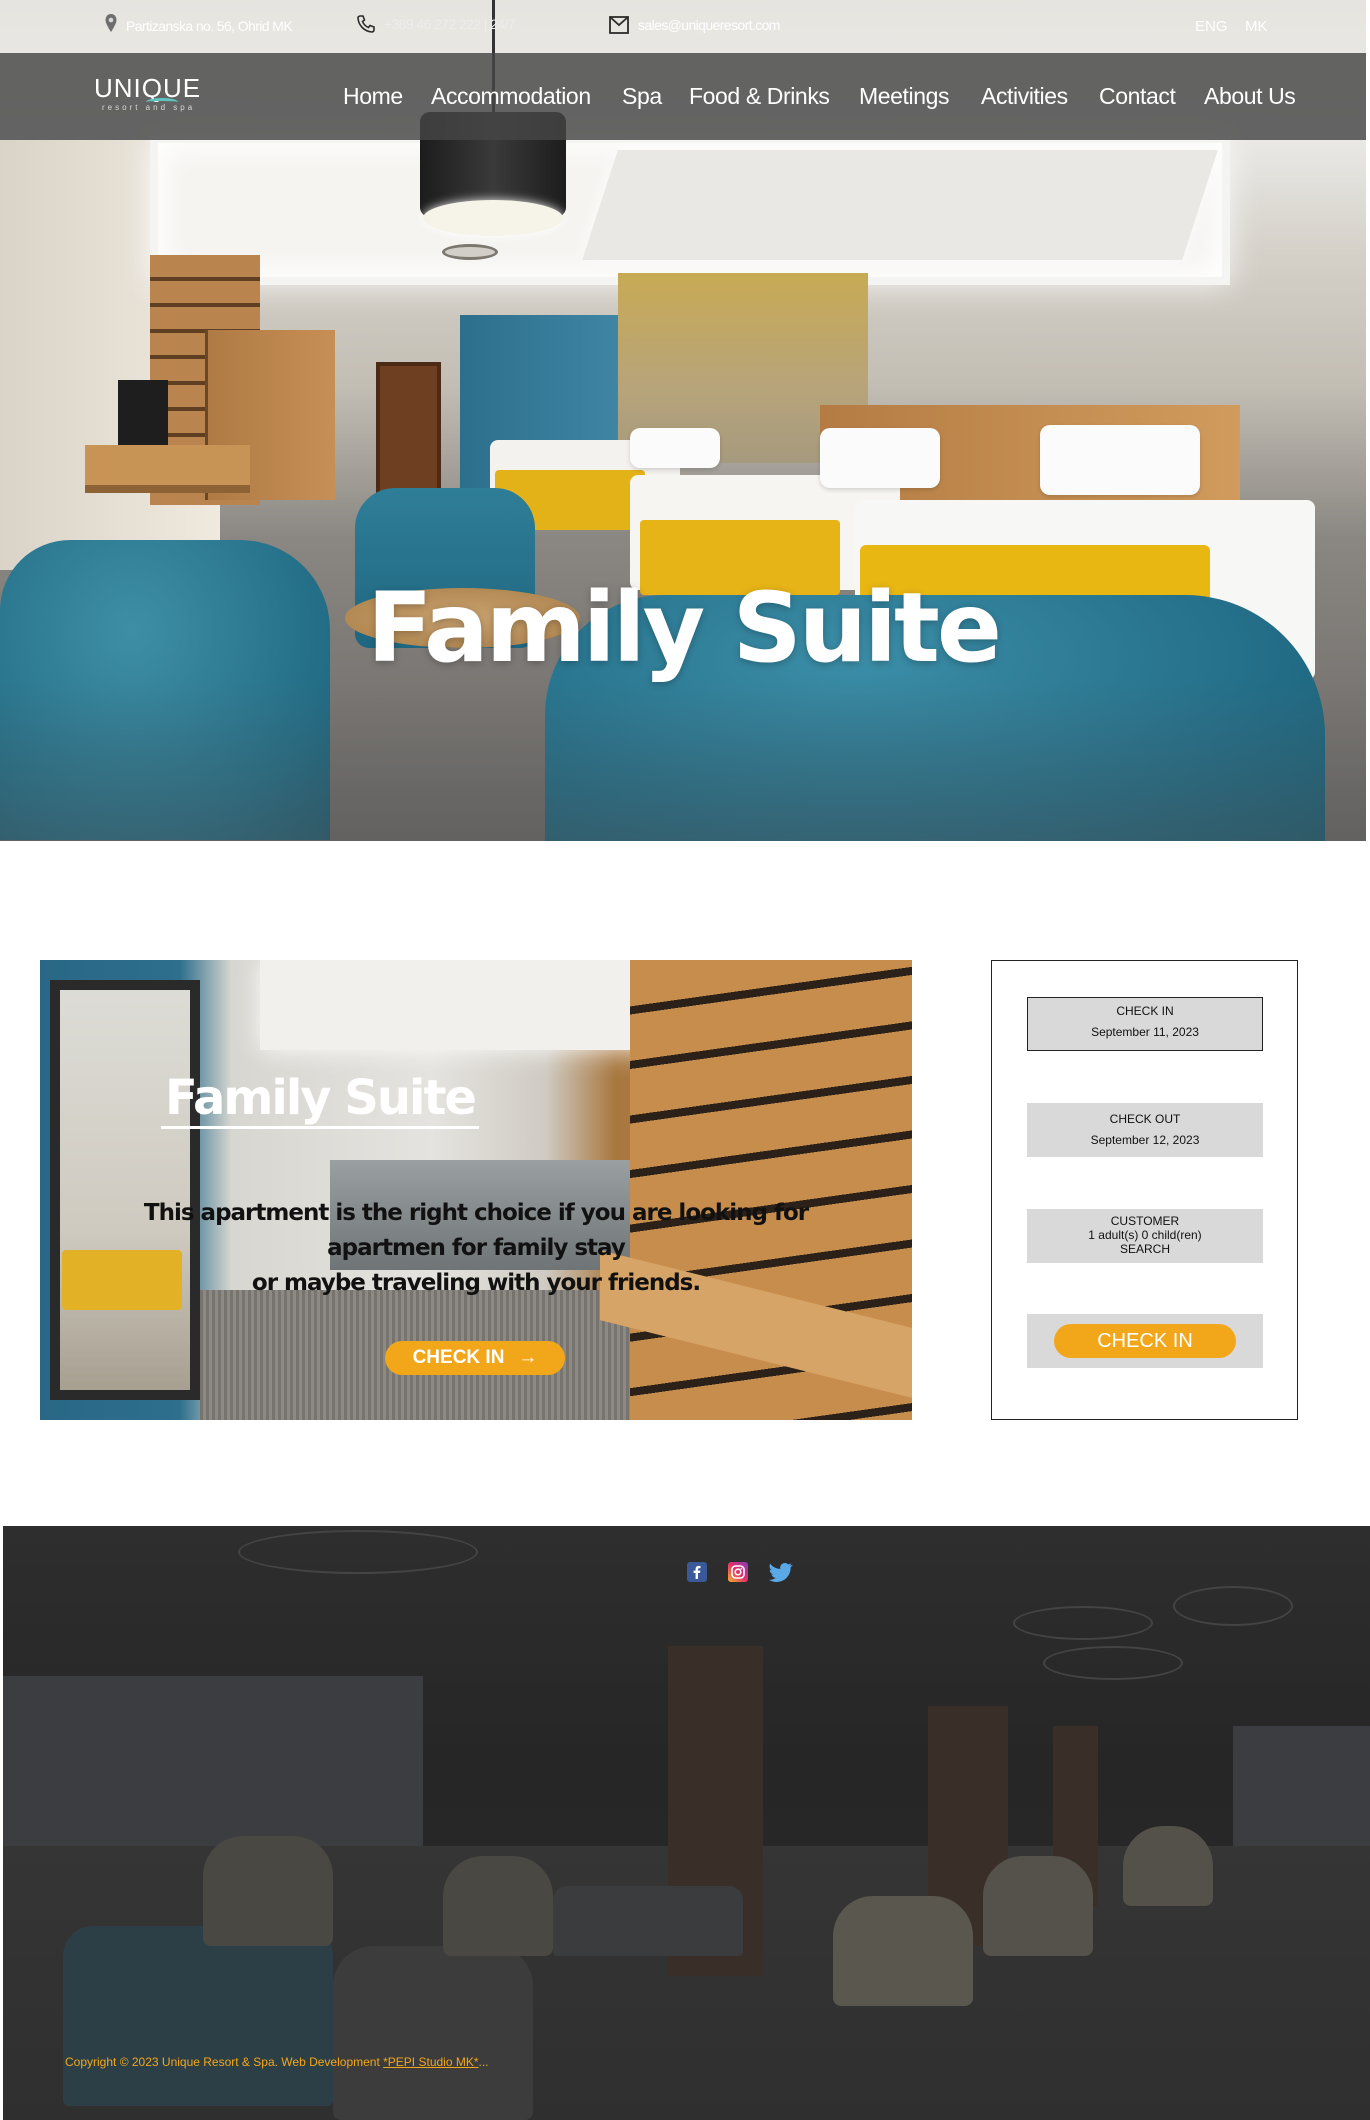  I want to click on email-link: sales@uniqueresort.com, so click(709, 25).